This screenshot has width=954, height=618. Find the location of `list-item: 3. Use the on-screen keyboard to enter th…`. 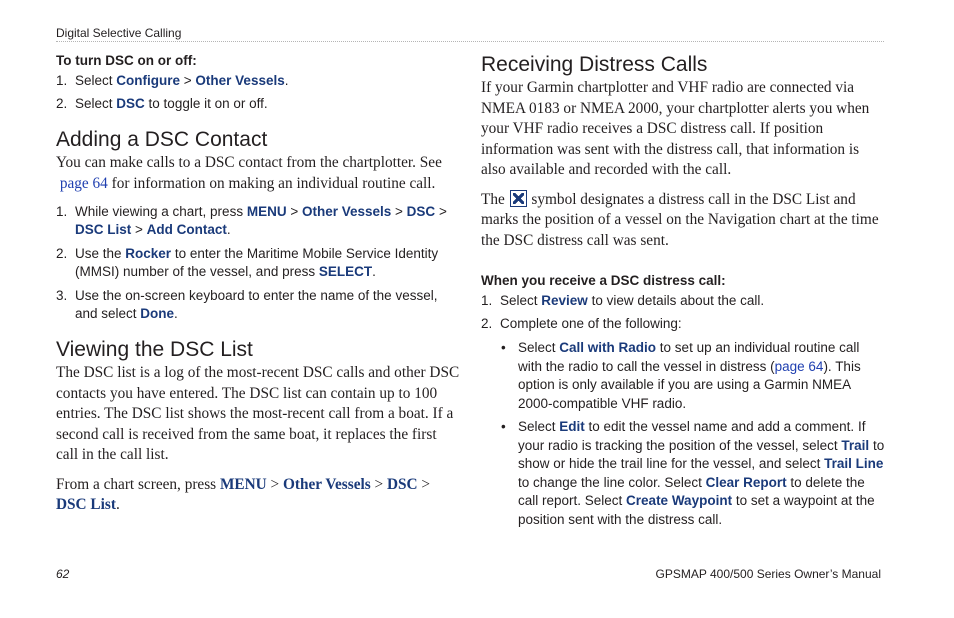

list-item: 3. Use the on-screen keyboard to enter th… is located at coordinates (247, 304).